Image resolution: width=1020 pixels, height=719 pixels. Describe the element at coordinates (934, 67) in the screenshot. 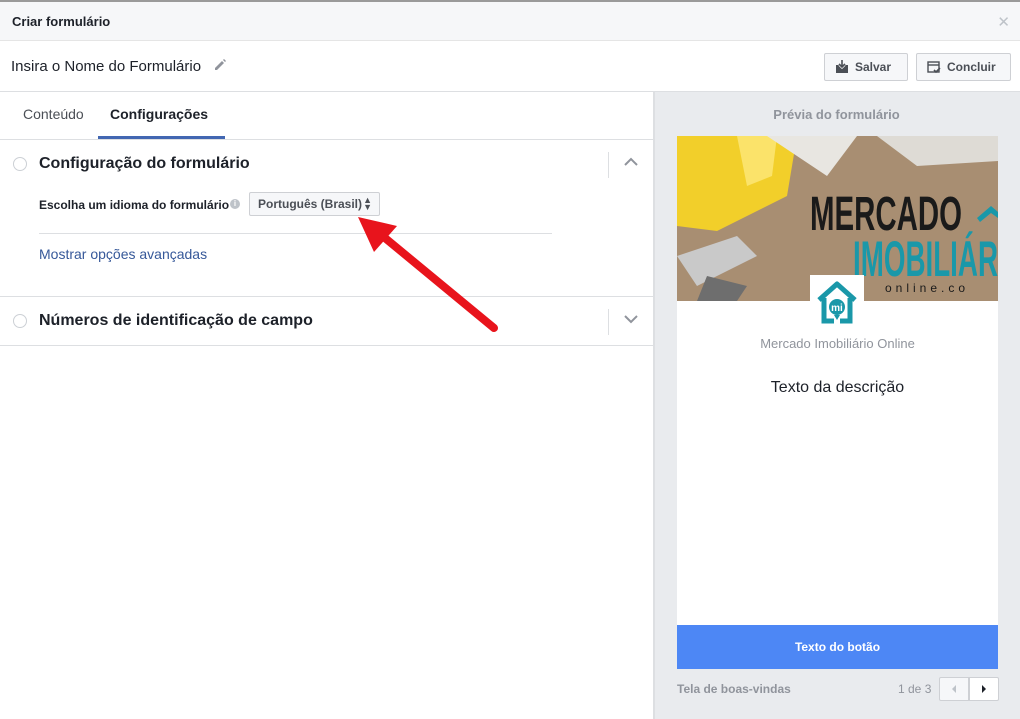

I see `calendar-check-icon` at that location.